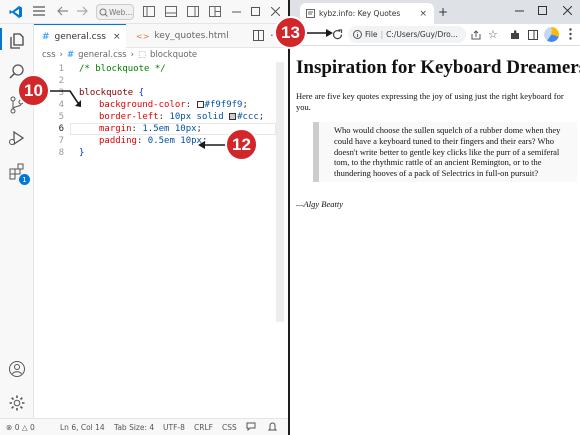  What do you see at coordinates (16, 12) in the screenshot?
I see `vscode-logo-icon` at bounding box center [16, 12].